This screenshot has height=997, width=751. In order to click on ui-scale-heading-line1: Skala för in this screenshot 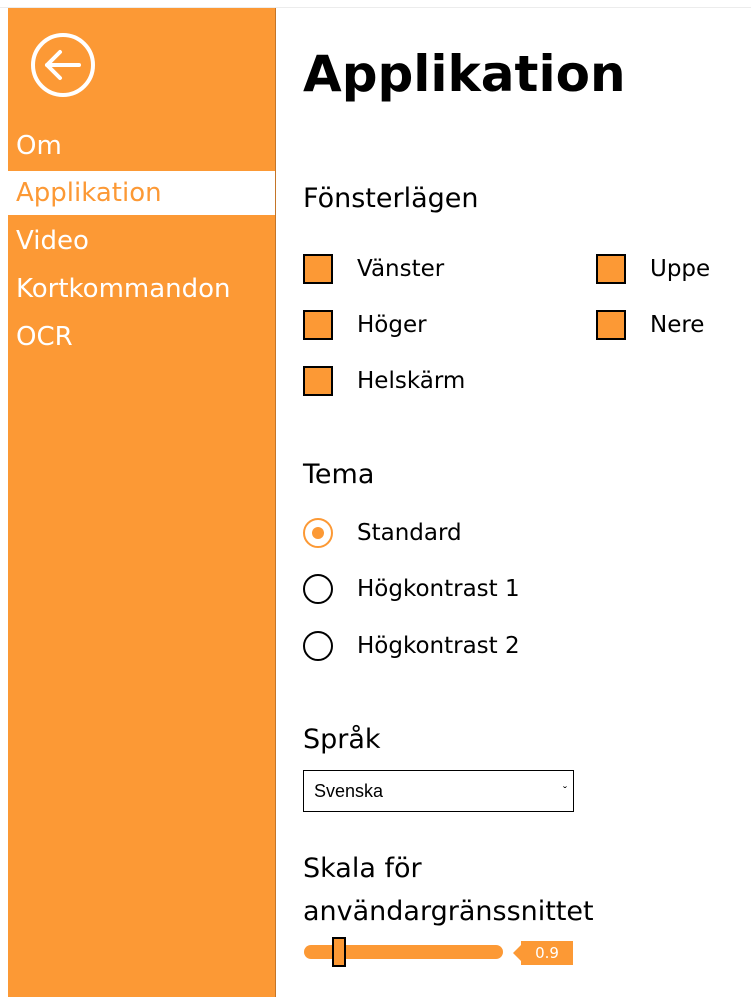, I will do `click(362, 868)`.